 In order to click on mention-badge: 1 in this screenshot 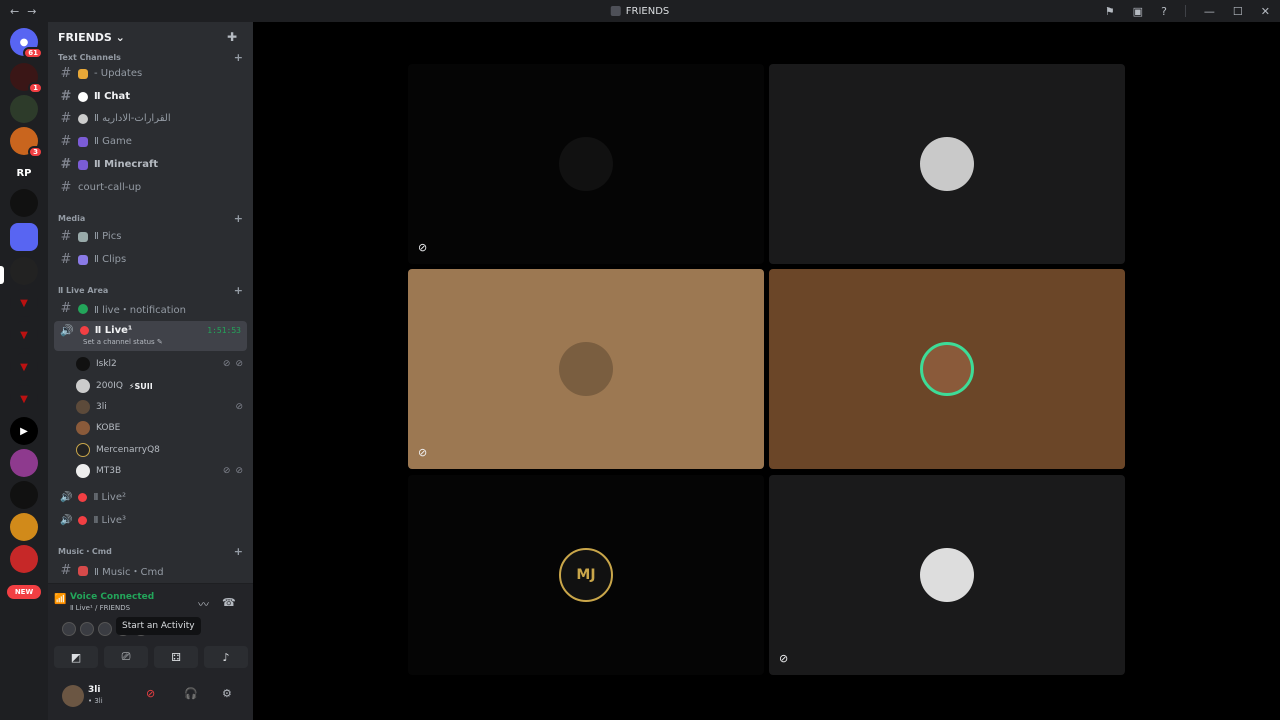, I will do `click(35, 88)`.